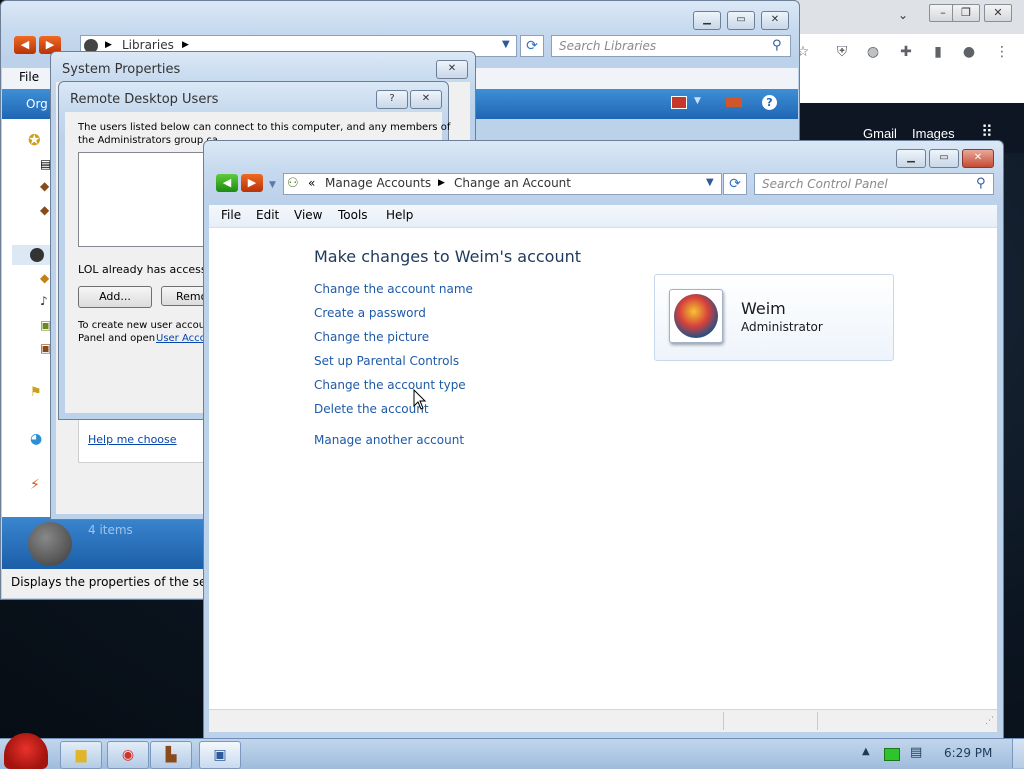  Describe the element at coordinates (874, 184) in the screenshot. I see `control-panel-search-input: Search Control Panel` at that location.